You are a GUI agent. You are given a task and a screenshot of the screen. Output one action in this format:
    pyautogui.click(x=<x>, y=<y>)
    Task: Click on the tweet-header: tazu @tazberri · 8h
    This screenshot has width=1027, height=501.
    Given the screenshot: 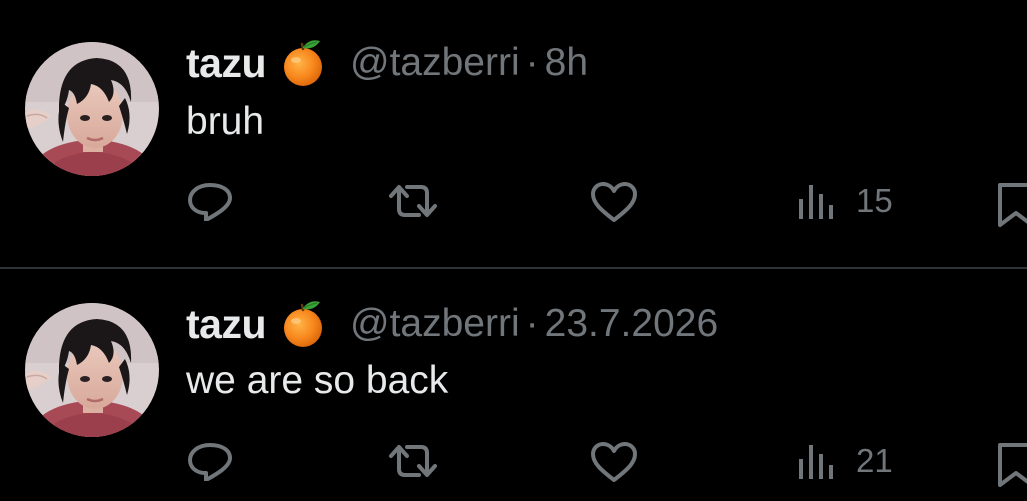 What is the action you would take?
    pyautogui.click(x=387, y=63)
    